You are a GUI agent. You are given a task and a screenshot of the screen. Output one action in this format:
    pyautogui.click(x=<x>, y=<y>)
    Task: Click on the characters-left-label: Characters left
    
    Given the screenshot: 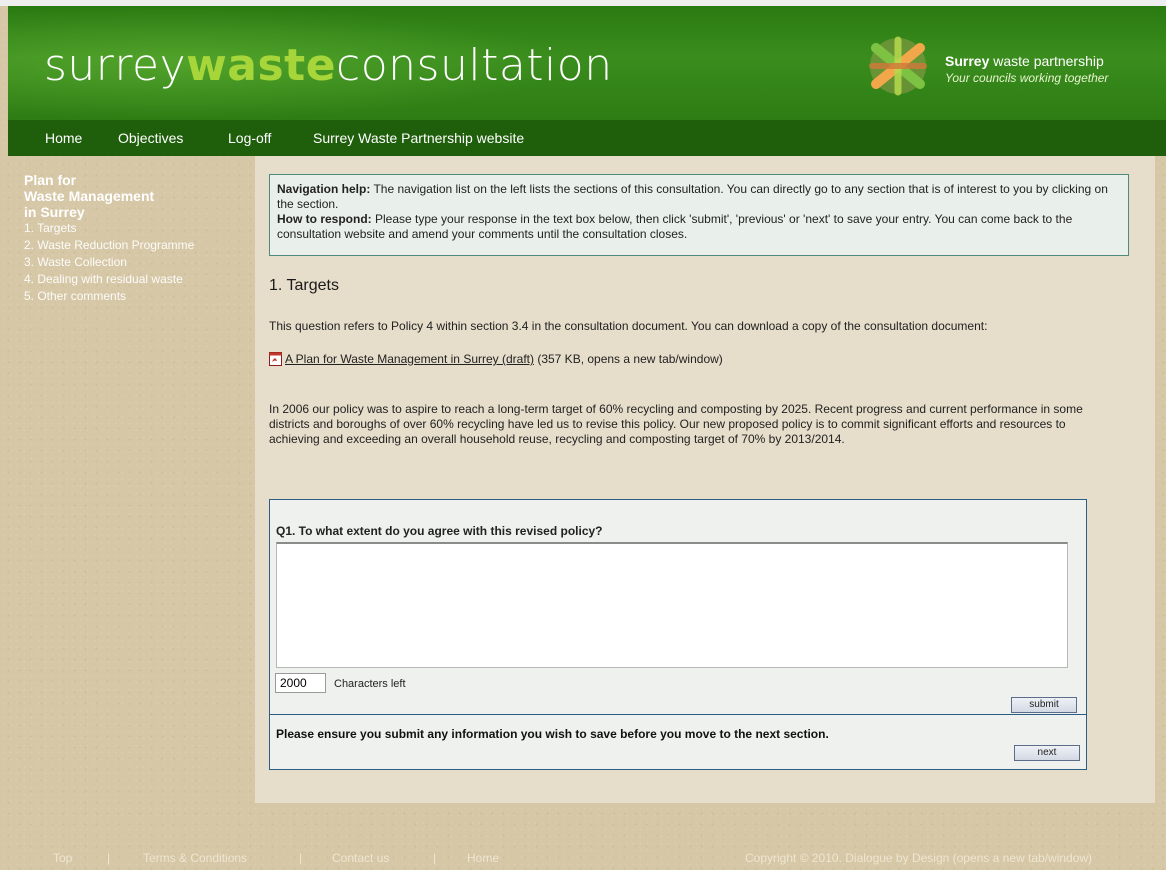 What is the action you would take?
    pyautogui.click(x=370, y=684)
    